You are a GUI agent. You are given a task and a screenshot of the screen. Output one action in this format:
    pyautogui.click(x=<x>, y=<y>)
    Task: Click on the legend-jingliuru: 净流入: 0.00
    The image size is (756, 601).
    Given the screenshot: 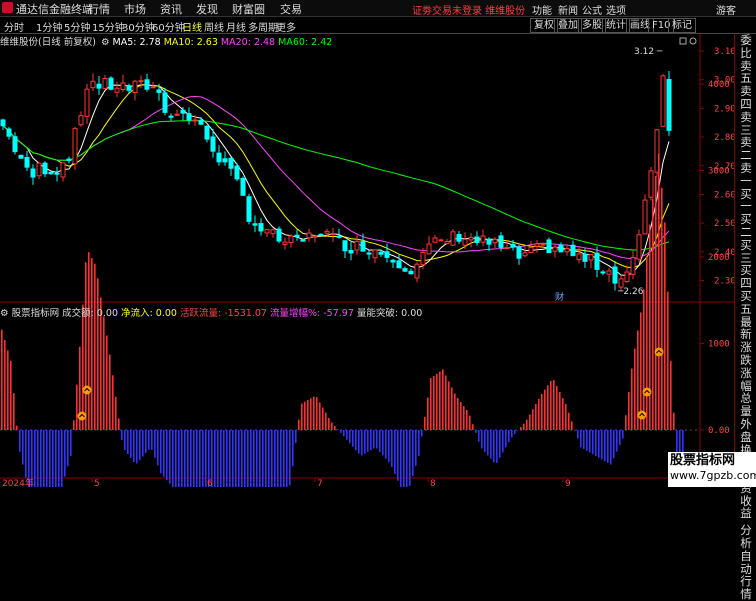 What is the action you would take?
    pyautogui.click(x=149, y=313)
    